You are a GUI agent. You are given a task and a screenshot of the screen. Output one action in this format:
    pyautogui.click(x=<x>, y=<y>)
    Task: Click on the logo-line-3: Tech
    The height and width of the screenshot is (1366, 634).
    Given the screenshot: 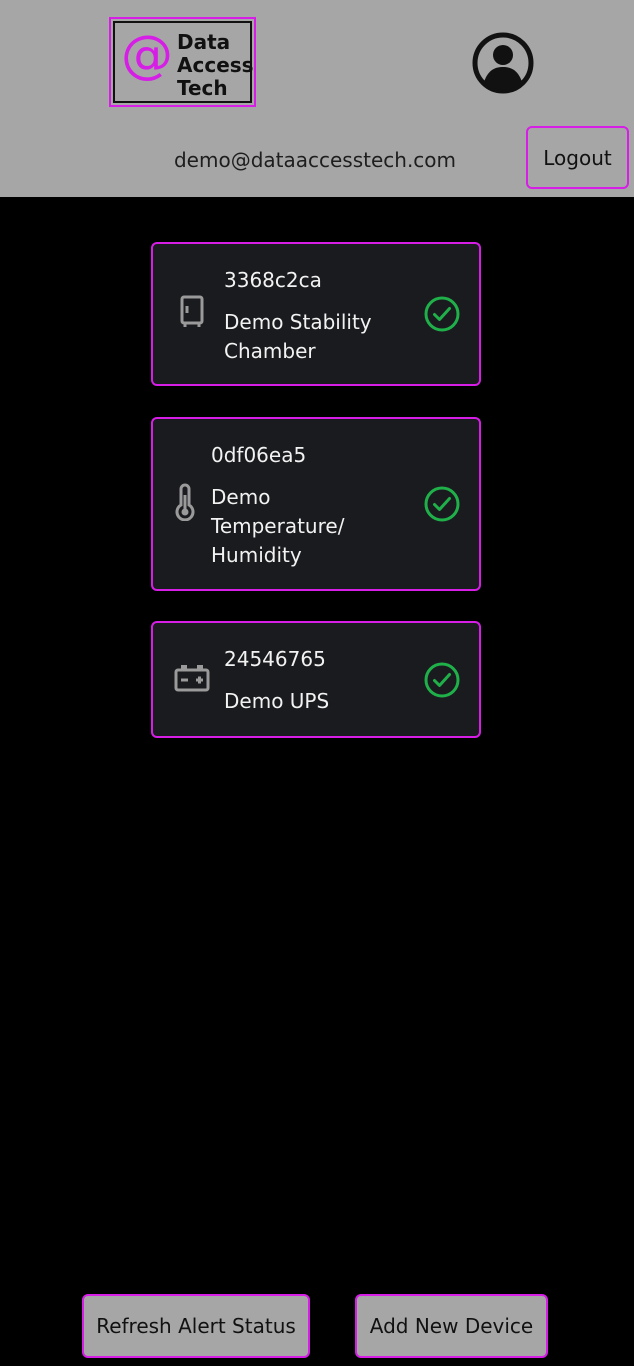 What is the action you would take?
    pyautogui.click(x=202, y=88)
    